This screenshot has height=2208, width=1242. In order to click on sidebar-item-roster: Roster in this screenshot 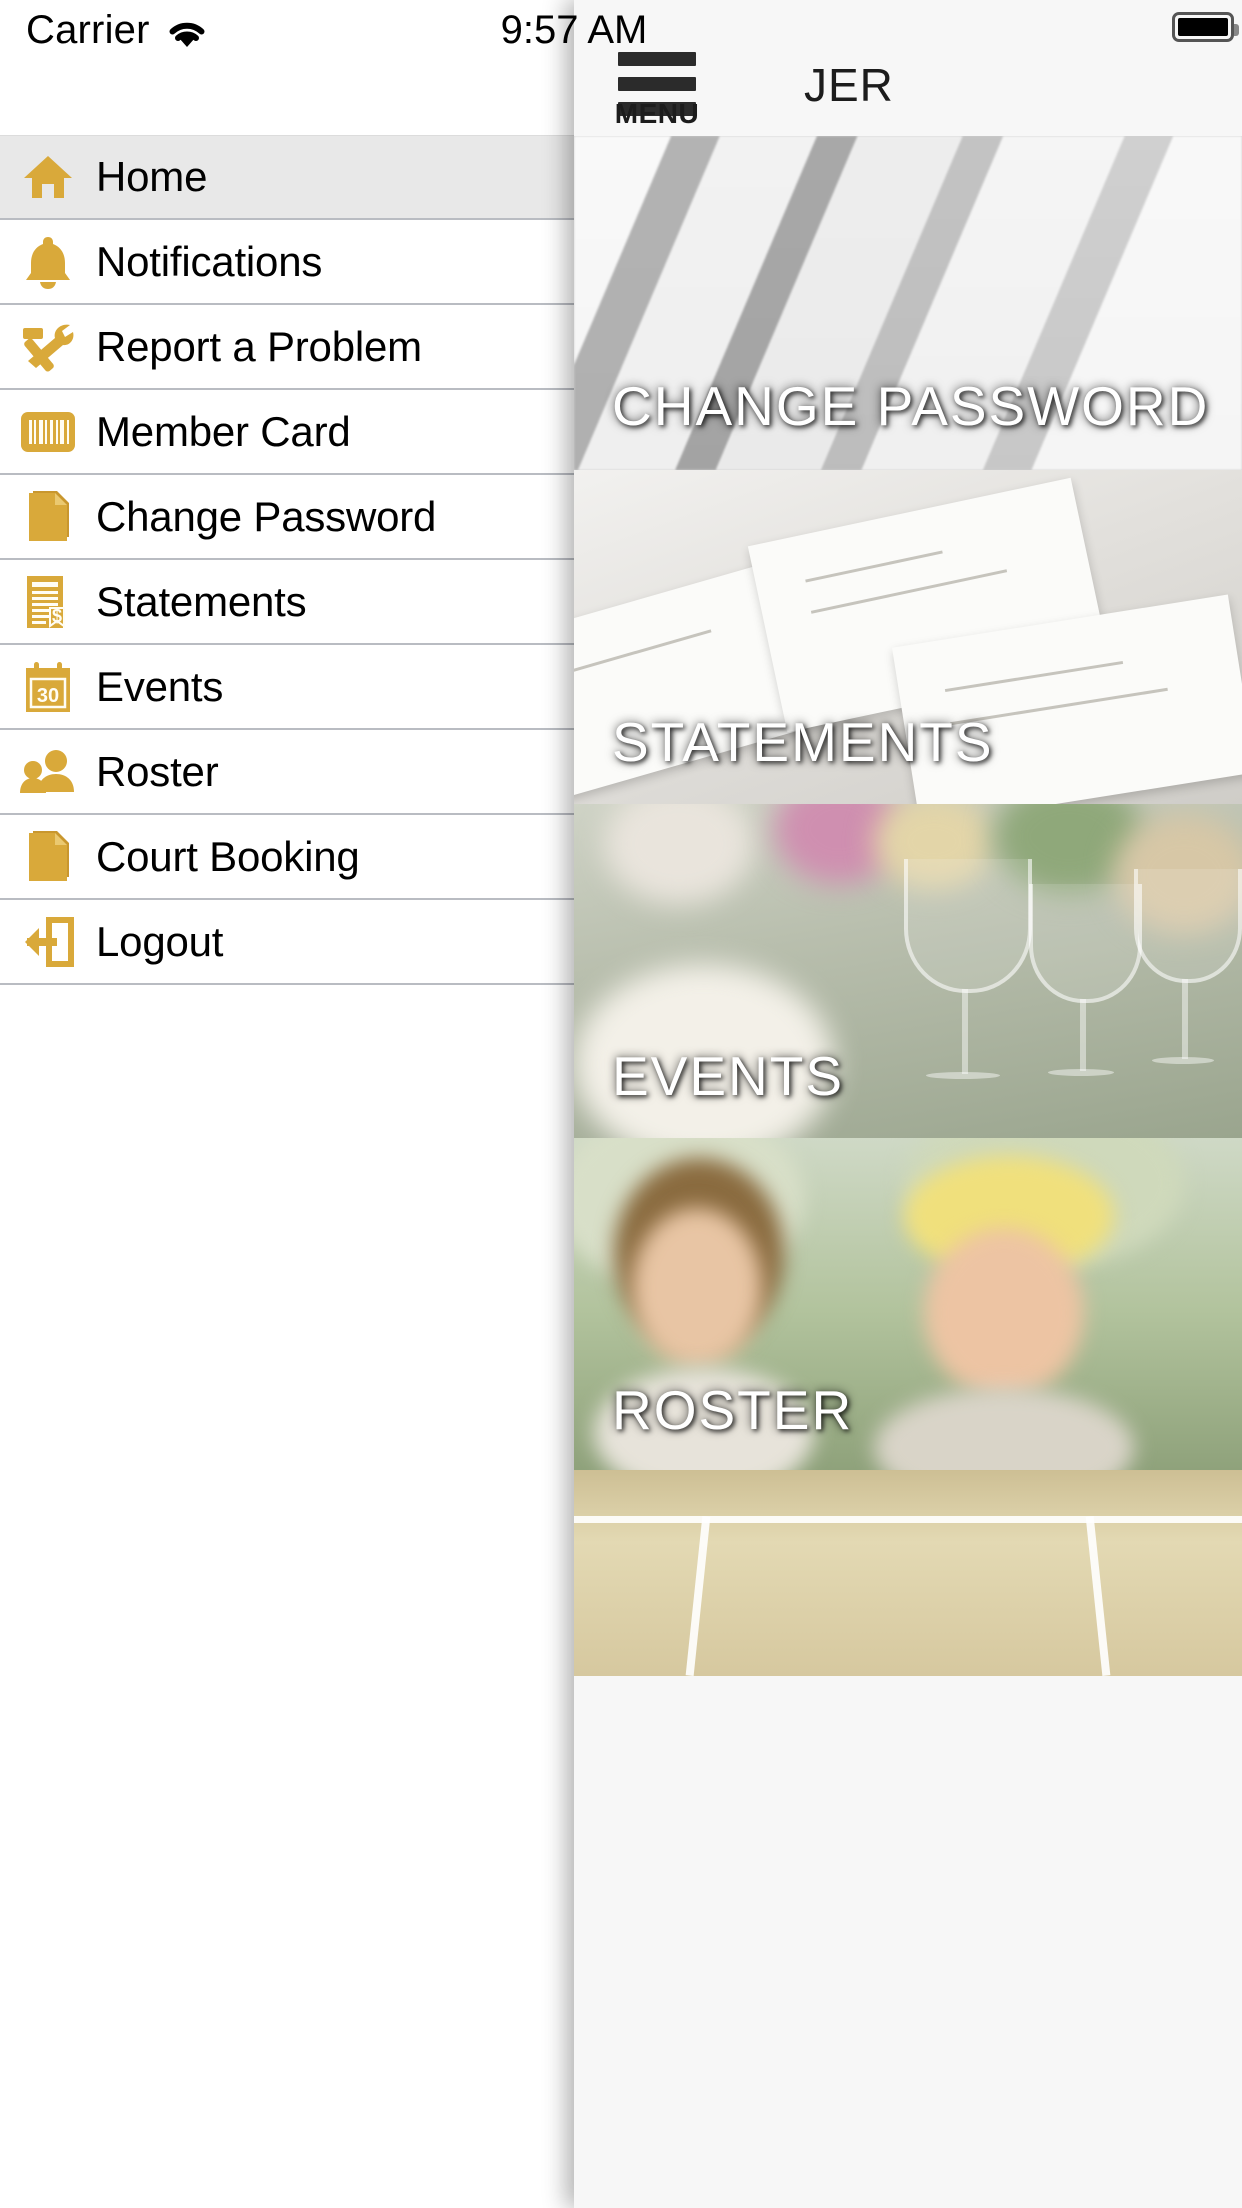, I will do `click(287, 772)`.